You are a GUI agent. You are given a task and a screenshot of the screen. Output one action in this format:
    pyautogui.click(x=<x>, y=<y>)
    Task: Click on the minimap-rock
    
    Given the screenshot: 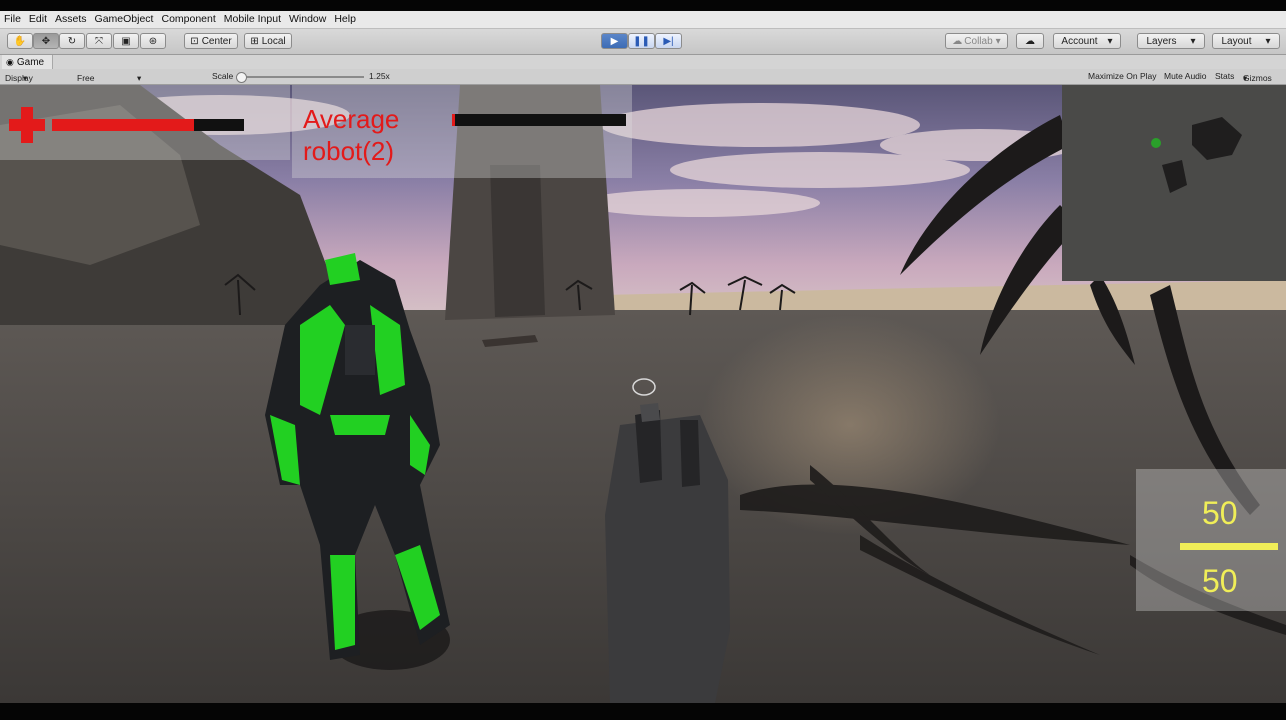 What is the action you would take?
    pyautogui.click(x=1174, y=176)
    